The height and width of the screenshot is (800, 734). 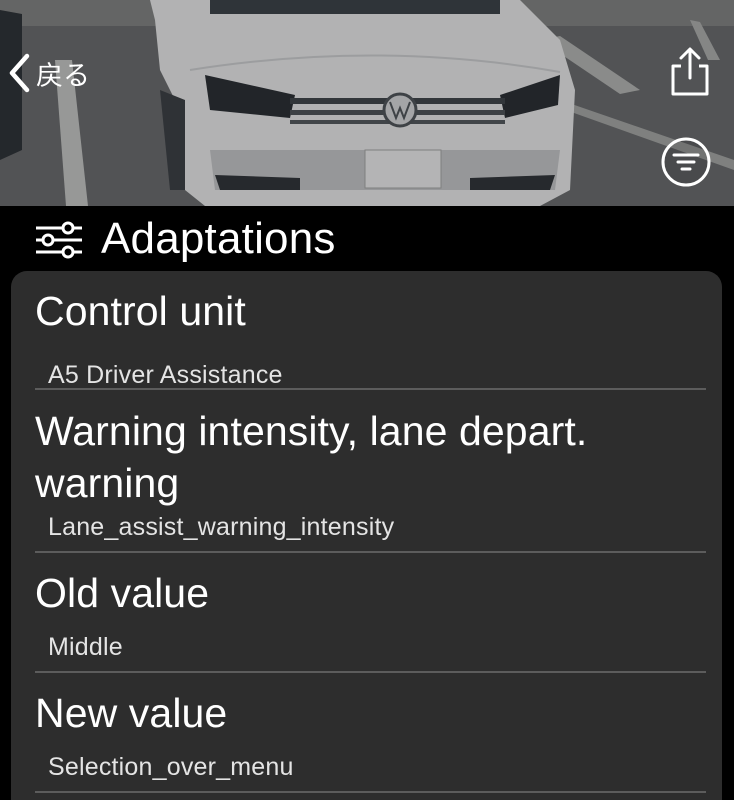 What do you see at coordinates (85, 647) in the screenshot?
I see `row-value: Middle` at bounding box center [85, 647].